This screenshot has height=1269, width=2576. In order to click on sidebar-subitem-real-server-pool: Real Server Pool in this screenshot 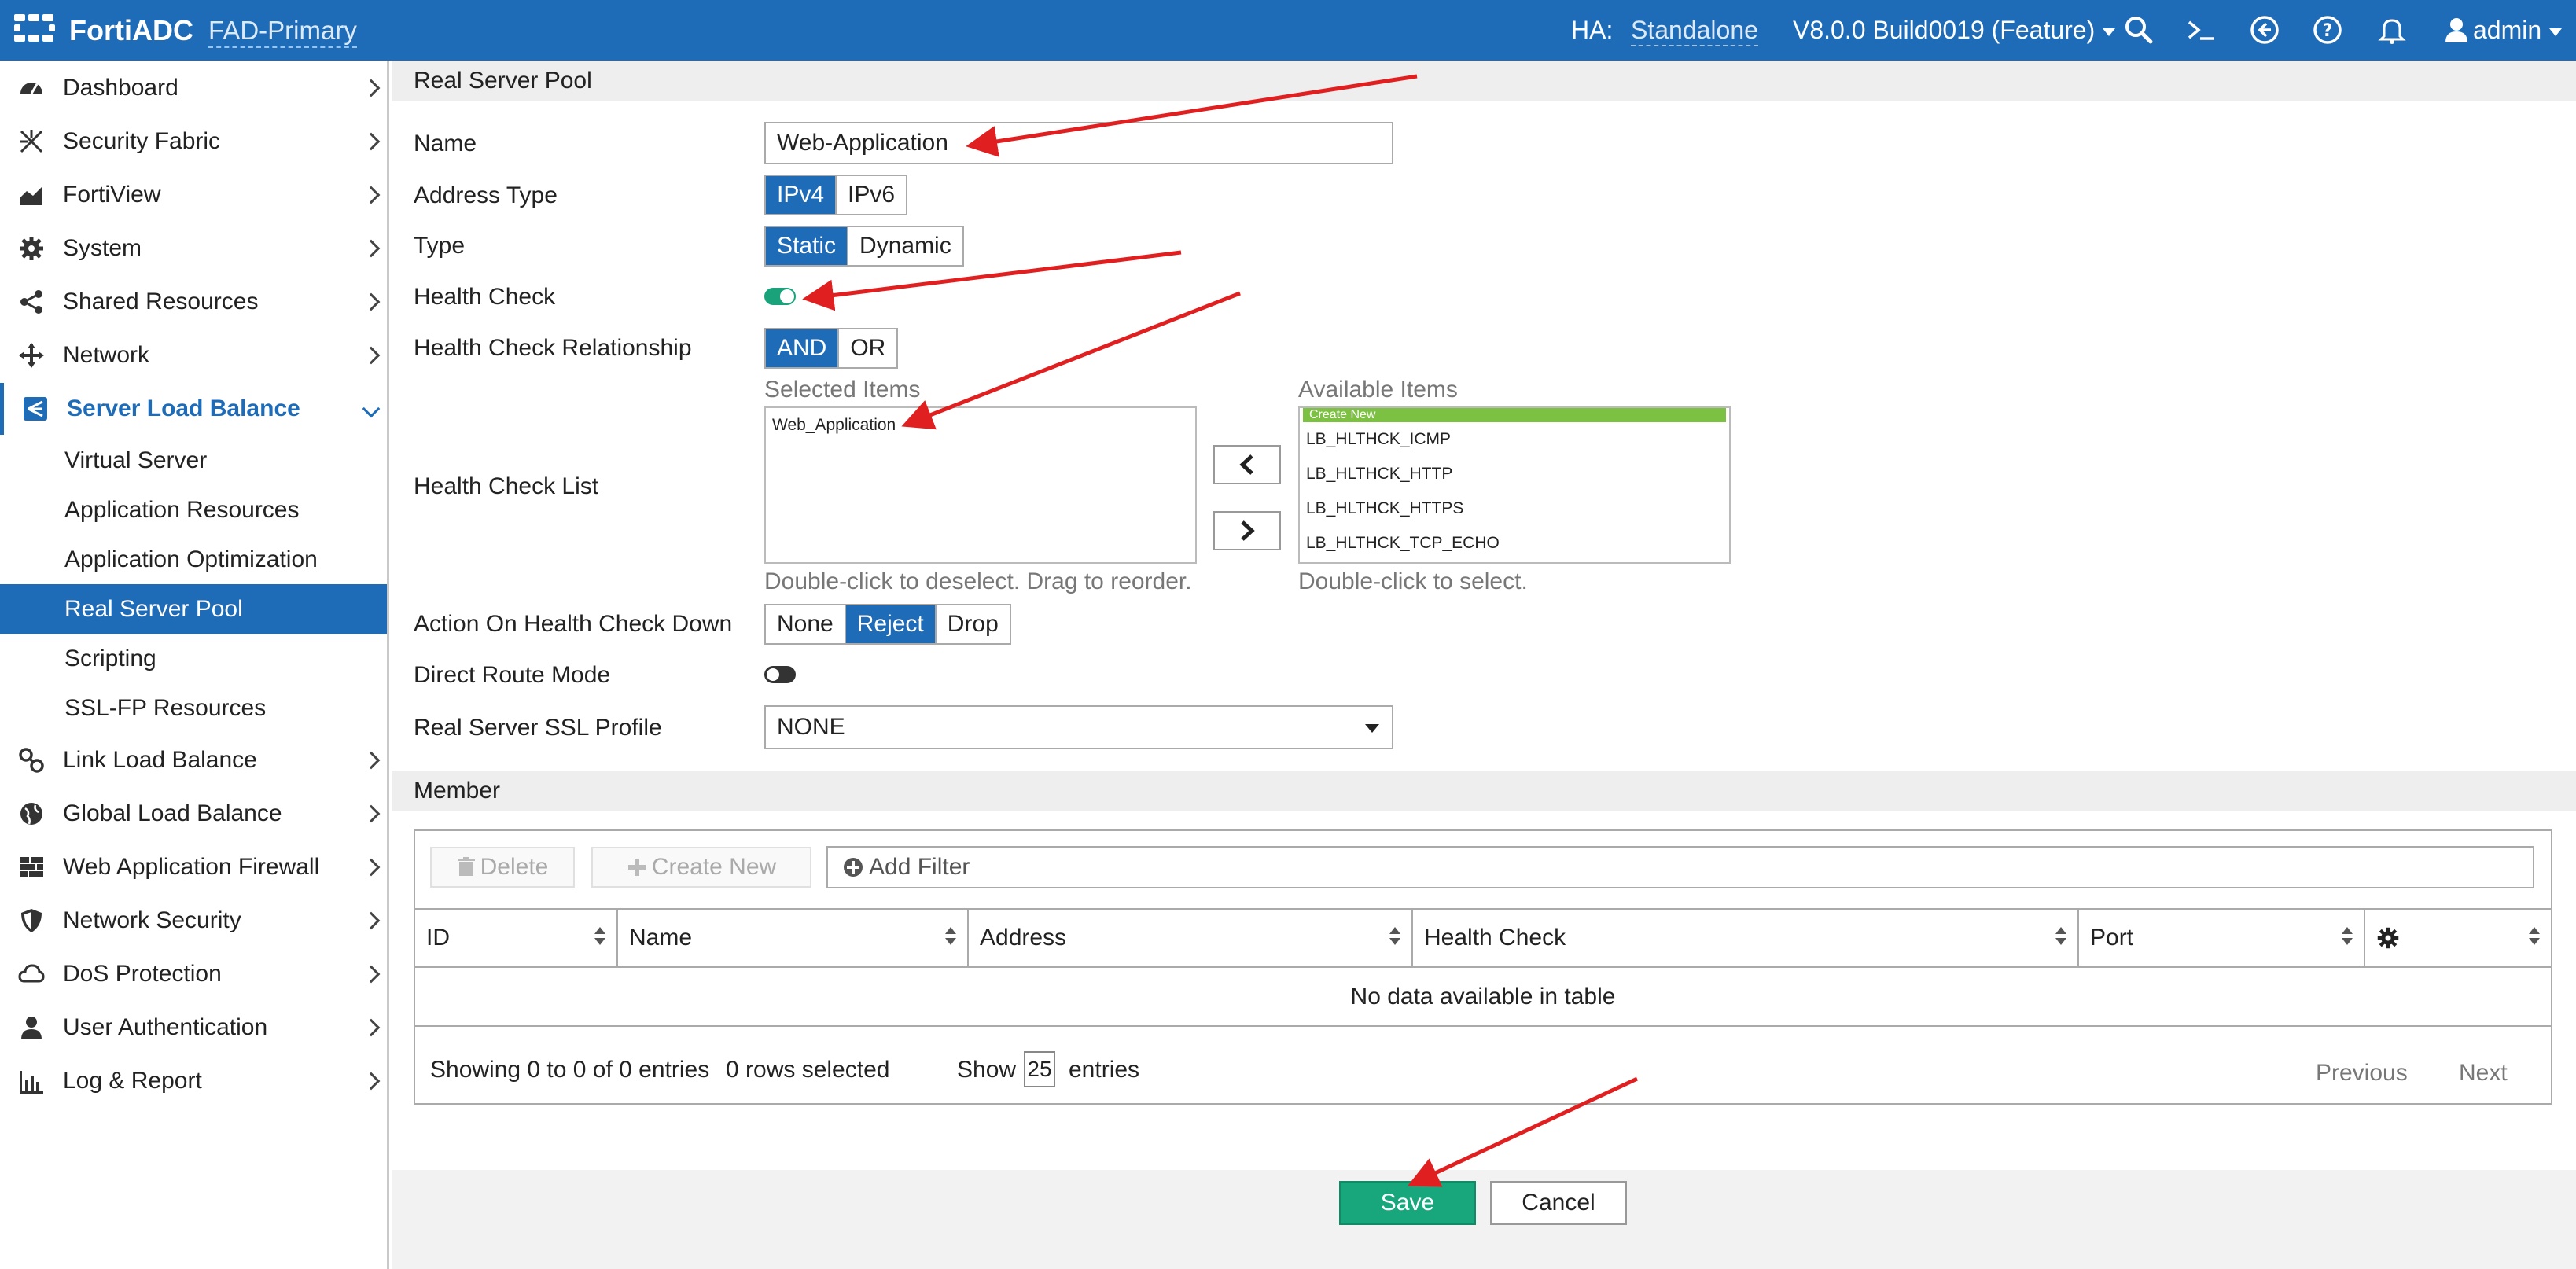, I will do `click(194, 609)`.